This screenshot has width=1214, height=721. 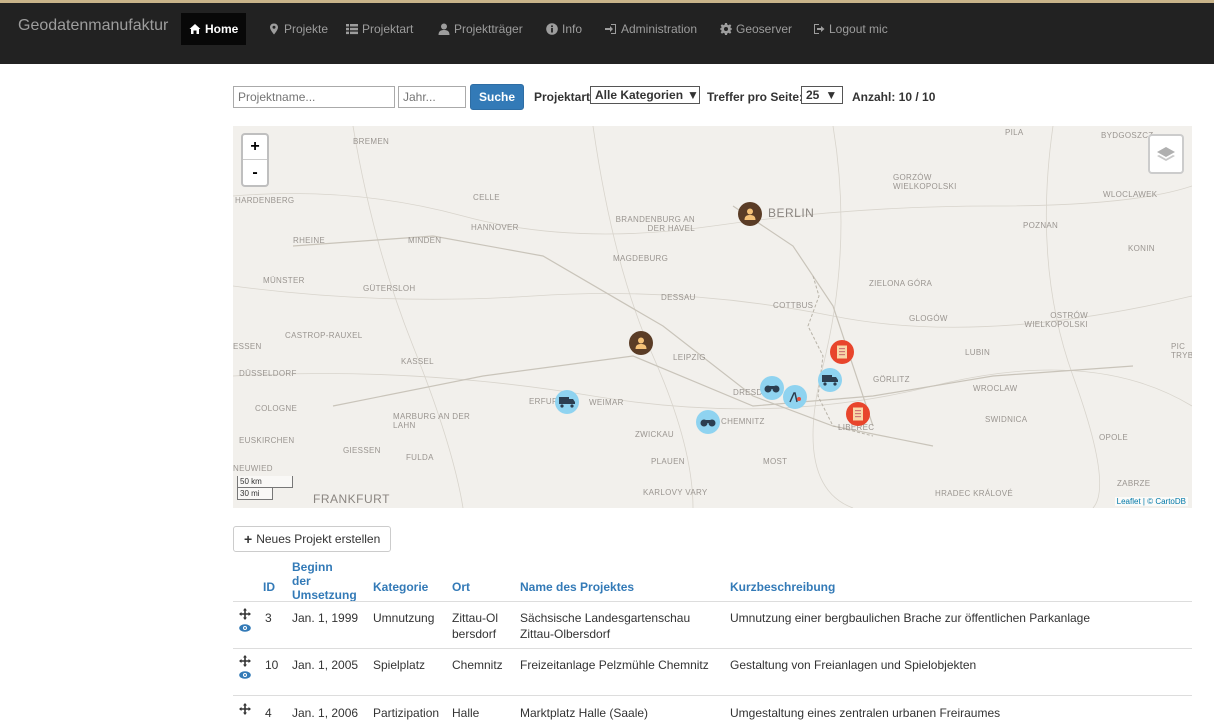 I want to click on plus-icon: +, so click(x=248, y=539).